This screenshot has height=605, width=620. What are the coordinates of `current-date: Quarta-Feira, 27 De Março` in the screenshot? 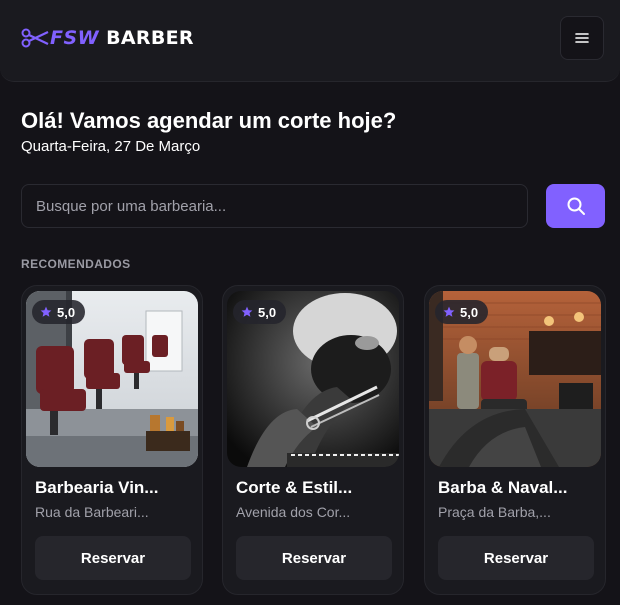 It's located at (111, 146).